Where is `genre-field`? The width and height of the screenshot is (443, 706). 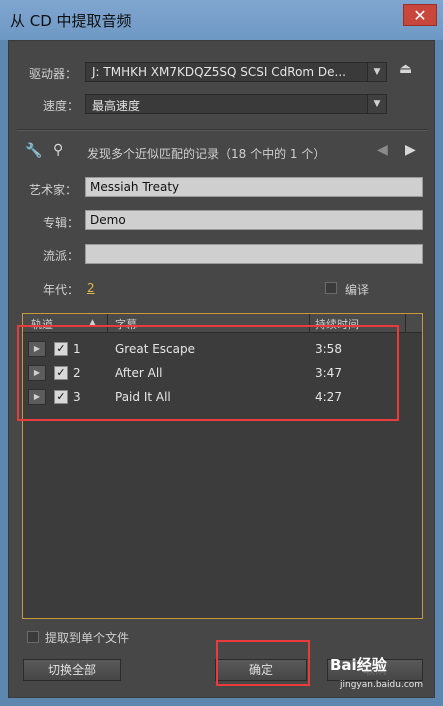 genre-field is located at coordinates (254, 254).